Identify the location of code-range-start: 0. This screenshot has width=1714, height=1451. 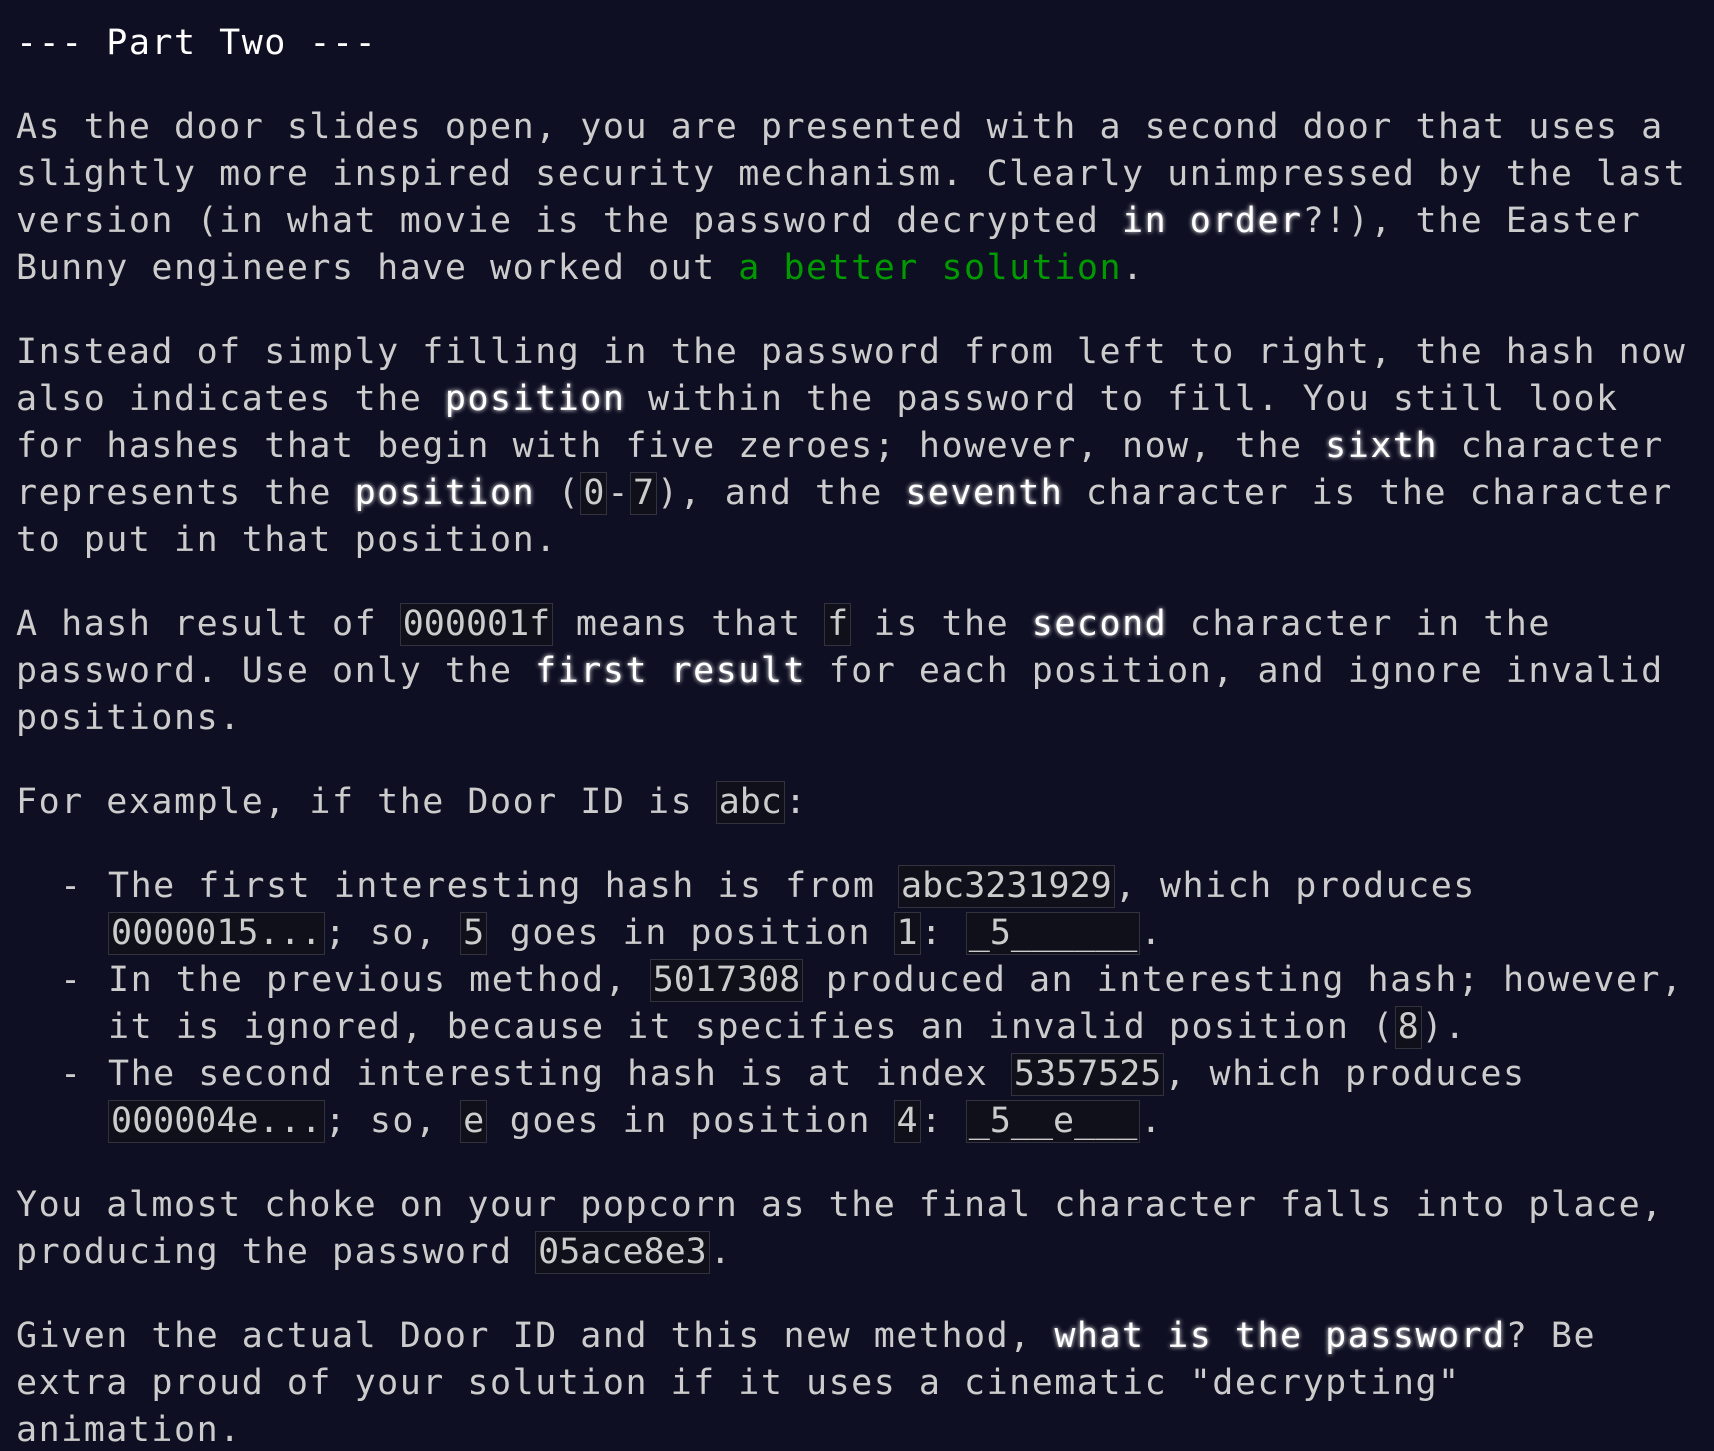
(594, 493).